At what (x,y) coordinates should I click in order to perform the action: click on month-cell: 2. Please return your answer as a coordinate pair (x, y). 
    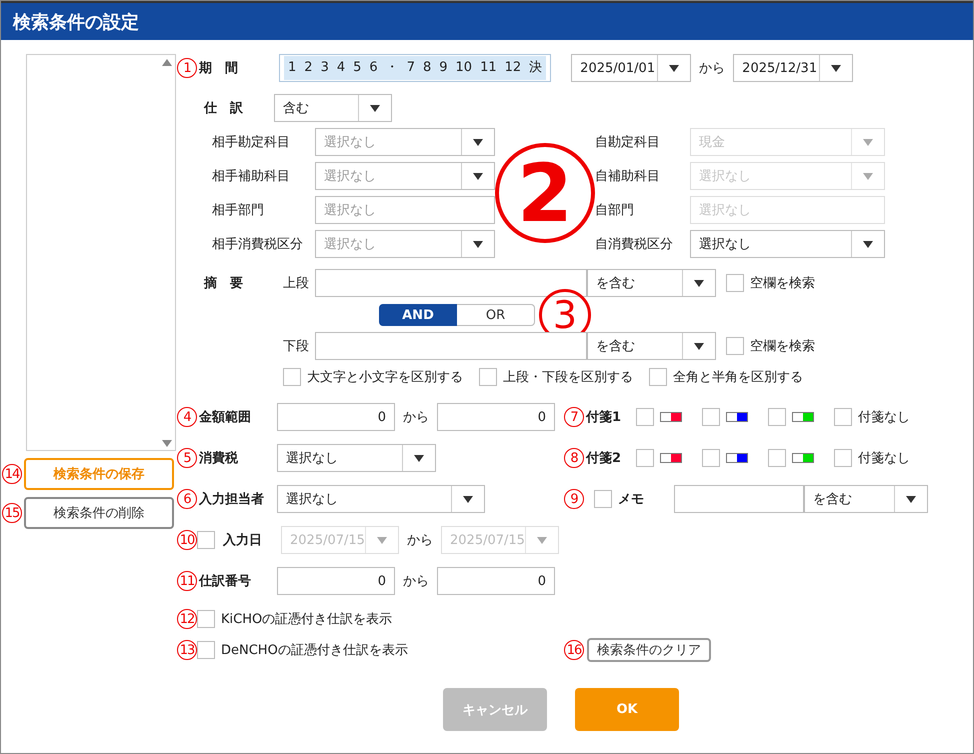
    Looking at the image, I should click on (308, 68).